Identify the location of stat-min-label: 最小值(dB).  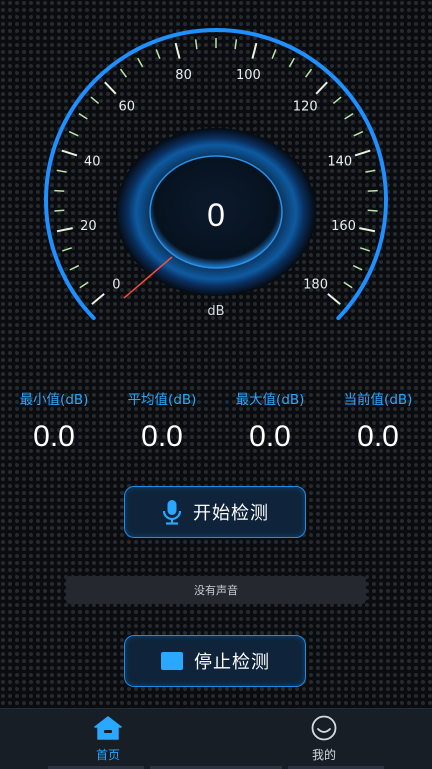
(54, 400).